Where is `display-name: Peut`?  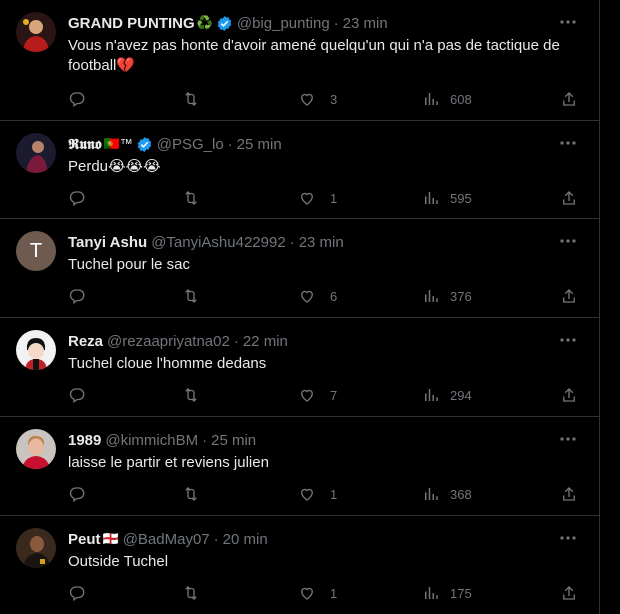 display-name: Peut is located at coordinates (84, 539).